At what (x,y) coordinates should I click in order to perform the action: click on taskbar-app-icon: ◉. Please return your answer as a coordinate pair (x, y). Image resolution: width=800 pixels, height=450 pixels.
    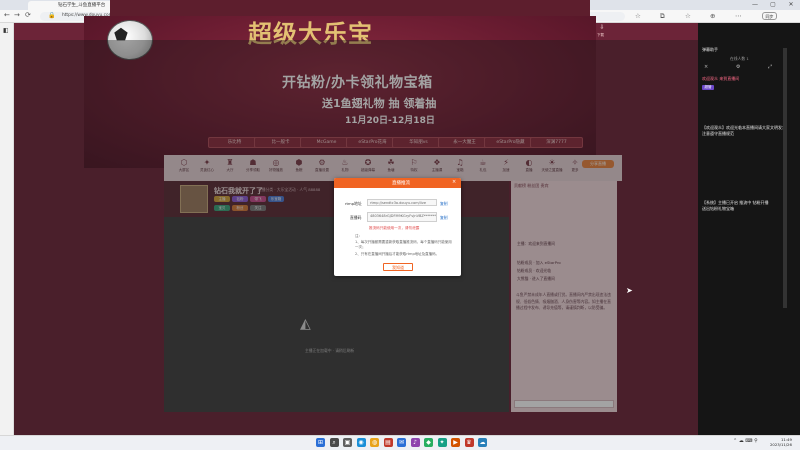
    Looking at the image, I should click on (361, 442).